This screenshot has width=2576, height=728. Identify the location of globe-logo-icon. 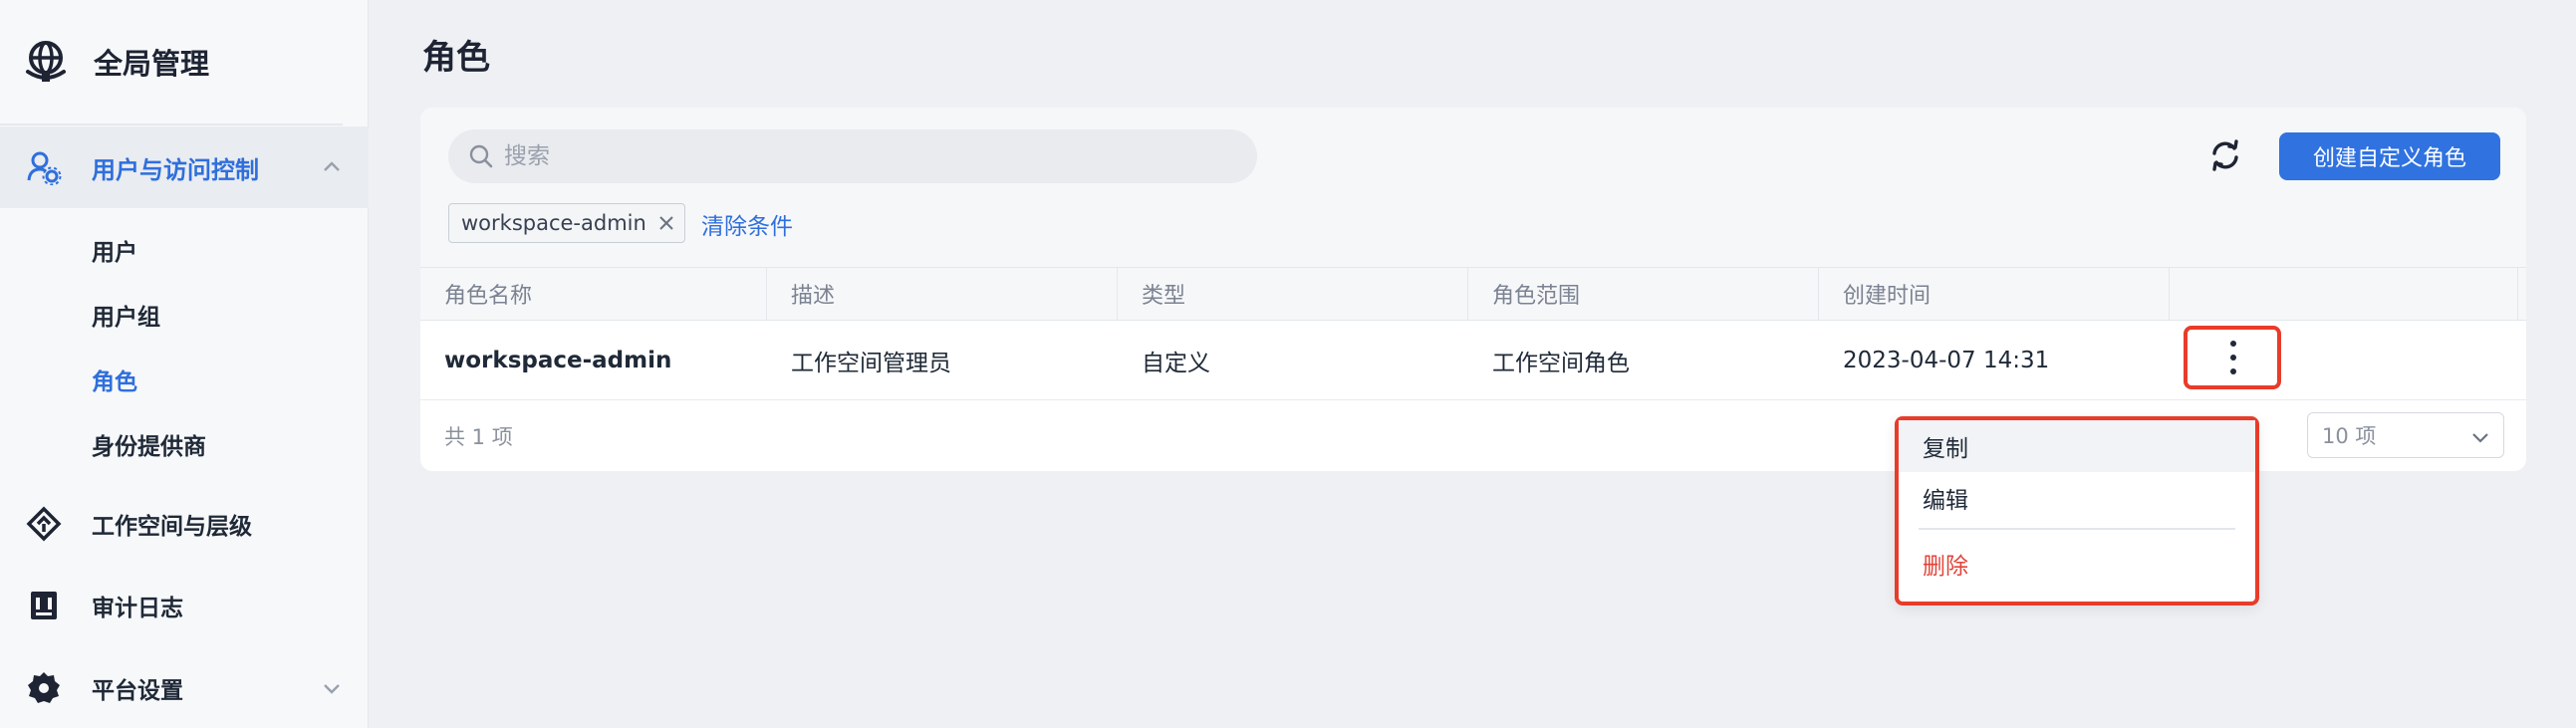
(46, 61).